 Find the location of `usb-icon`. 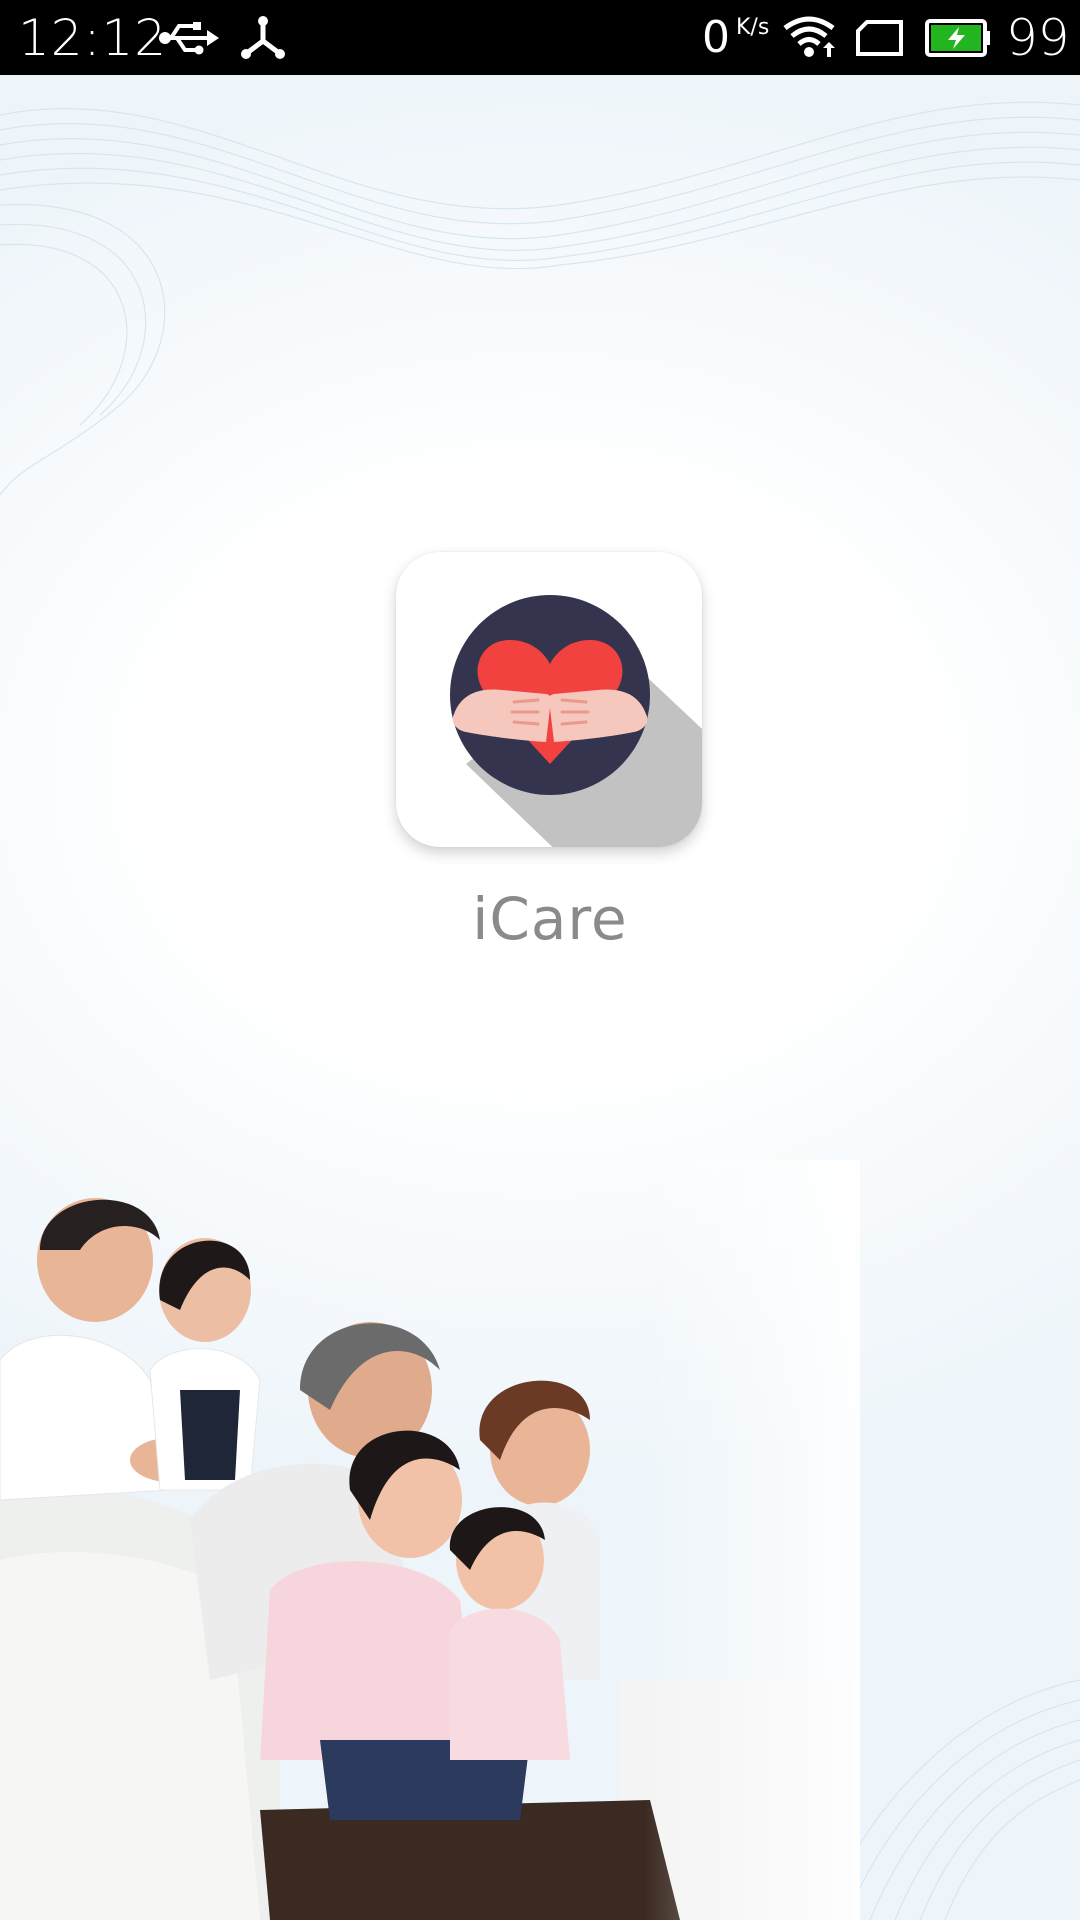

usb-icon is located at coordinates (188, 37).